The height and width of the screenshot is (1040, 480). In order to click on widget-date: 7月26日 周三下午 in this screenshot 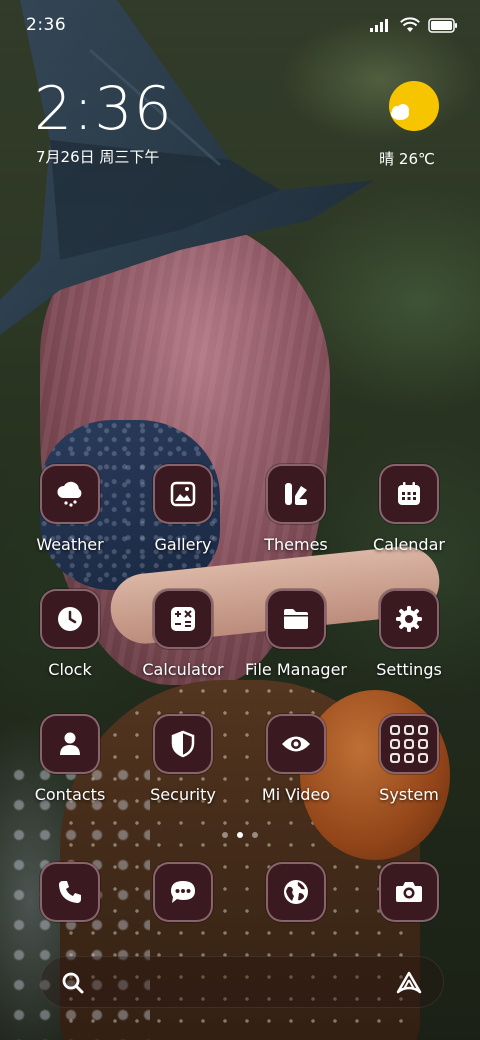, I will do `click(98, 157)`.